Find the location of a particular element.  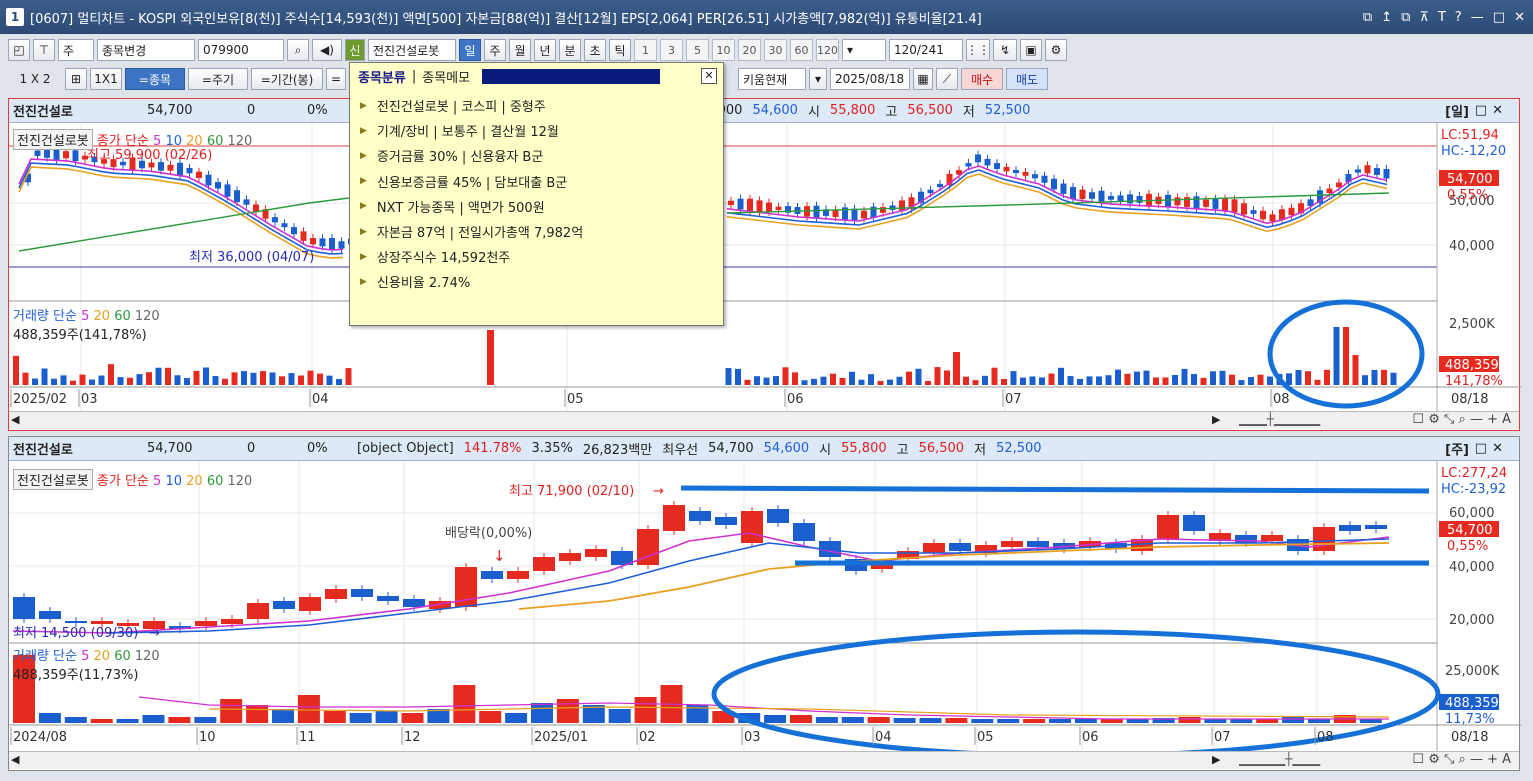

interval-30: 30 is located at coordinates (775, 50).